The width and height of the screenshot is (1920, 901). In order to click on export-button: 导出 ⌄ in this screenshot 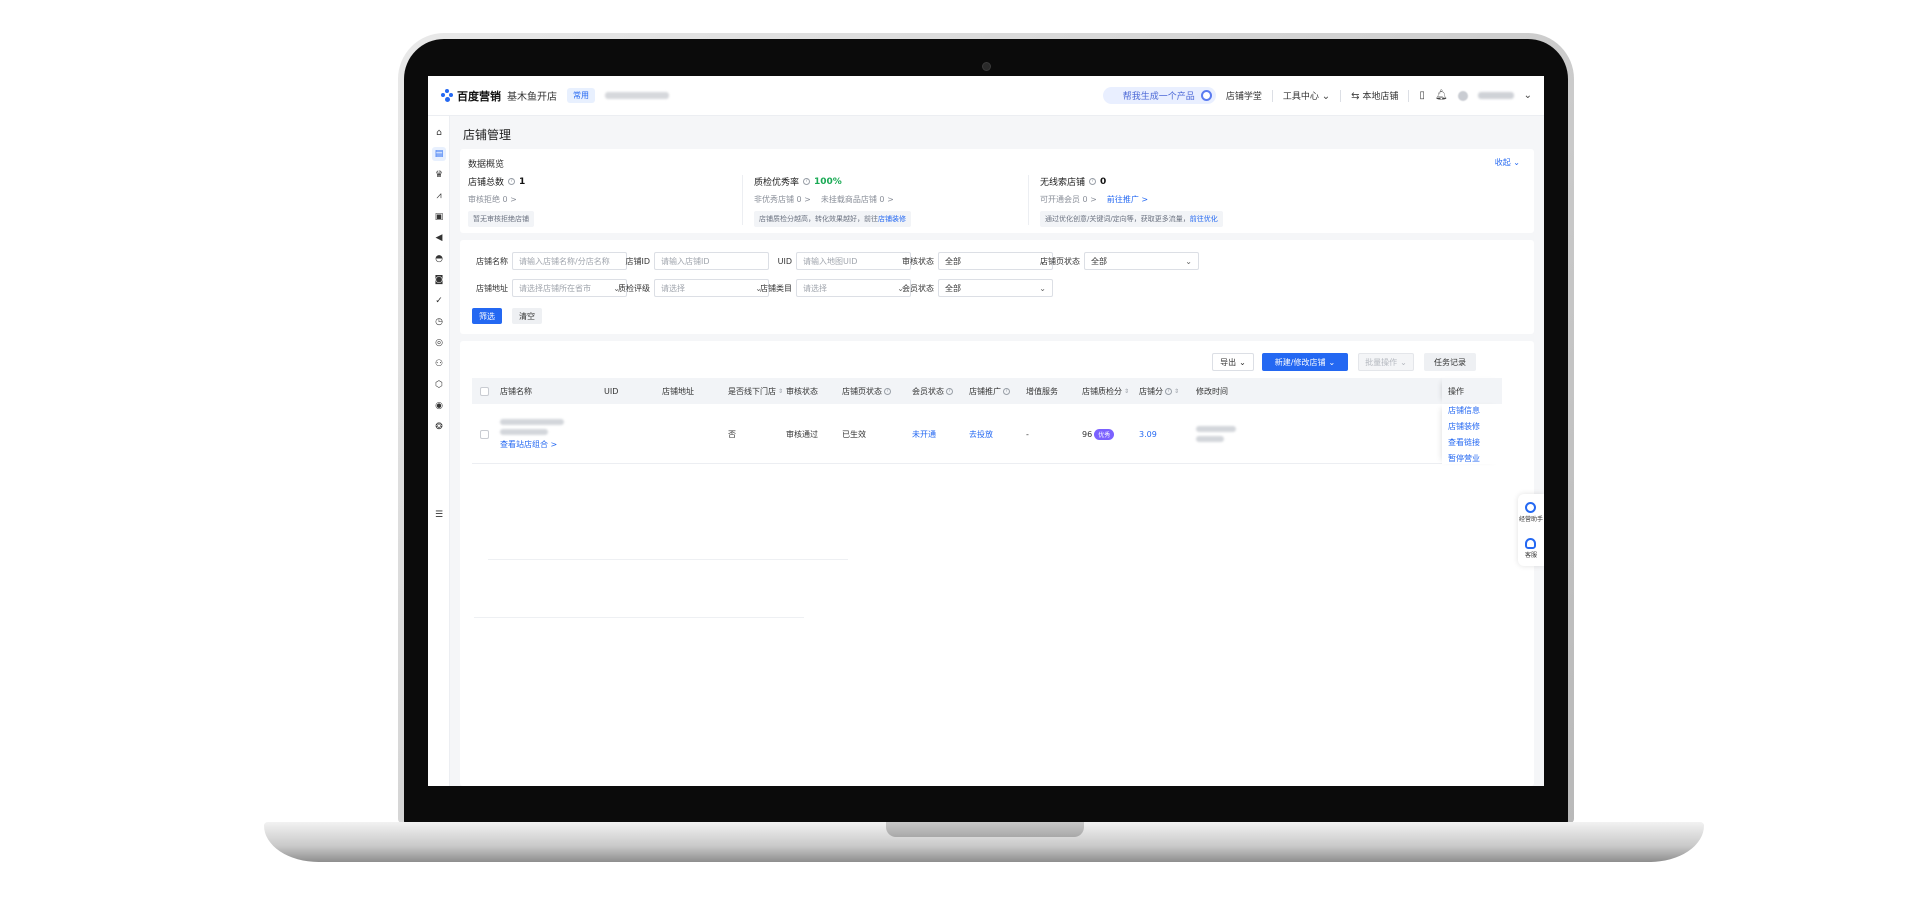, I will do `click(1233, 362)`.